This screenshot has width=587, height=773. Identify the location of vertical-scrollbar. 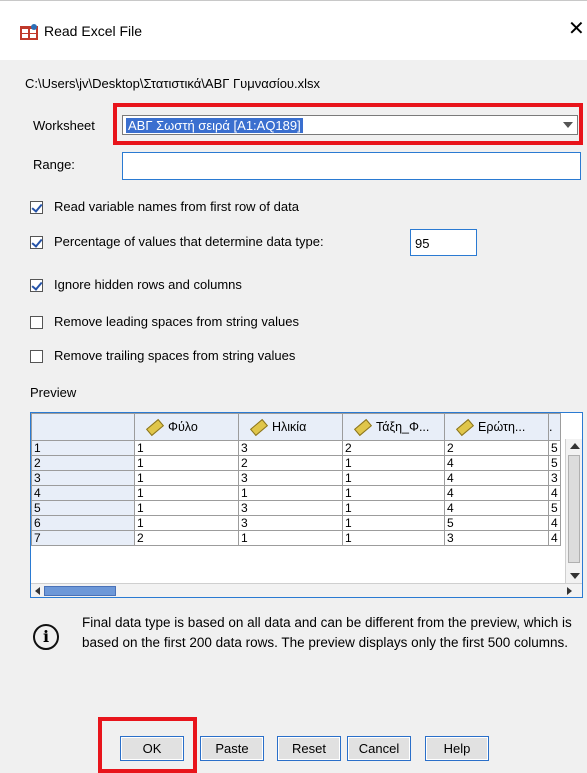
(573, 511).